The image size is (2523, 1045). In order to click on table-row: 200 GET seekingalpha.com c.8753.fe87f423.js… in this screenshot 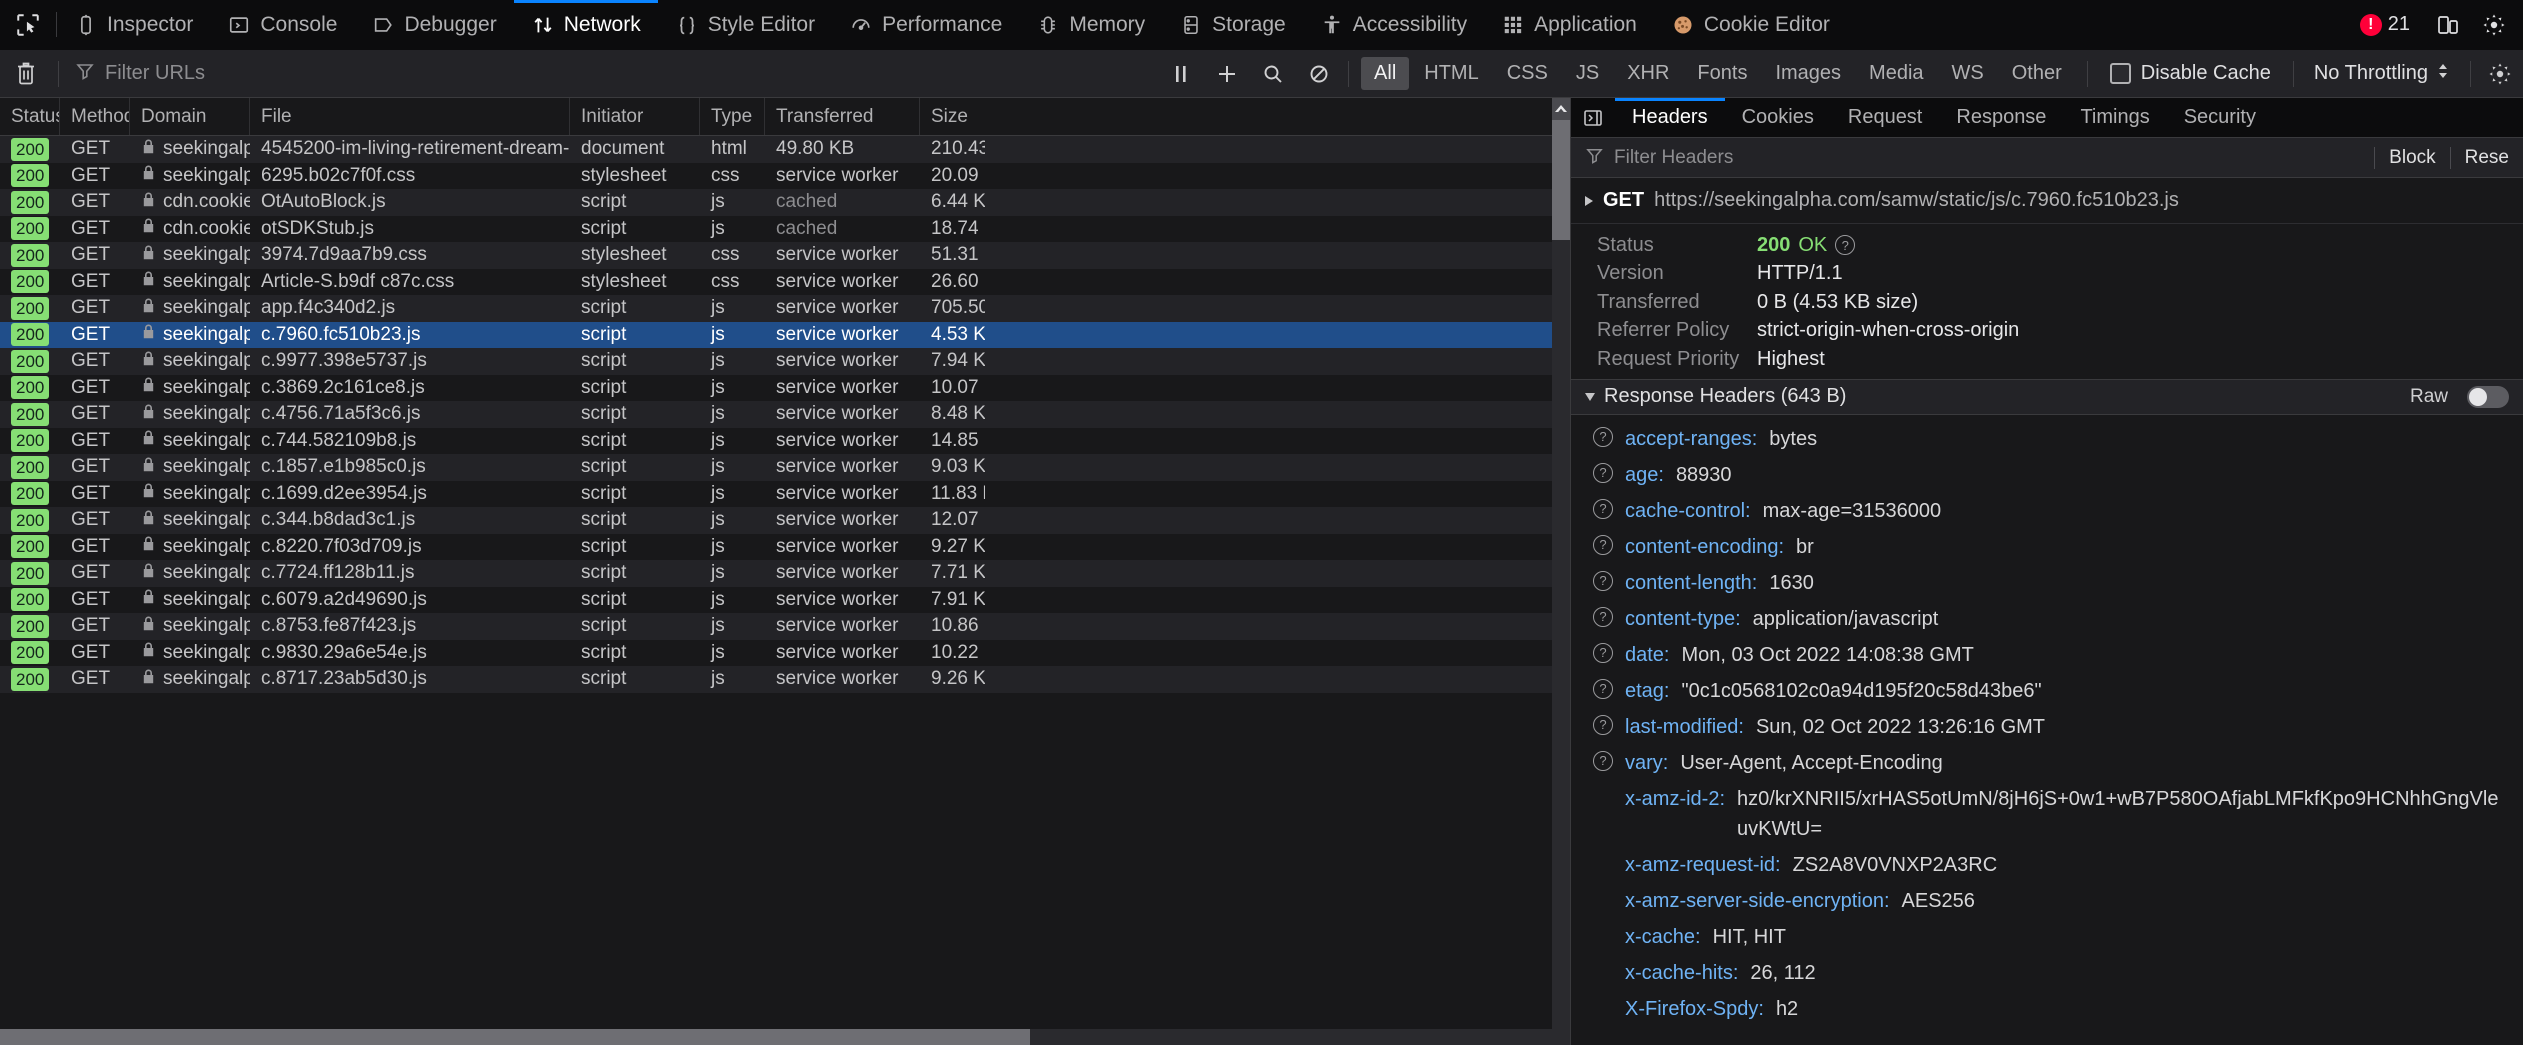, I will do `click(785, 626)`.